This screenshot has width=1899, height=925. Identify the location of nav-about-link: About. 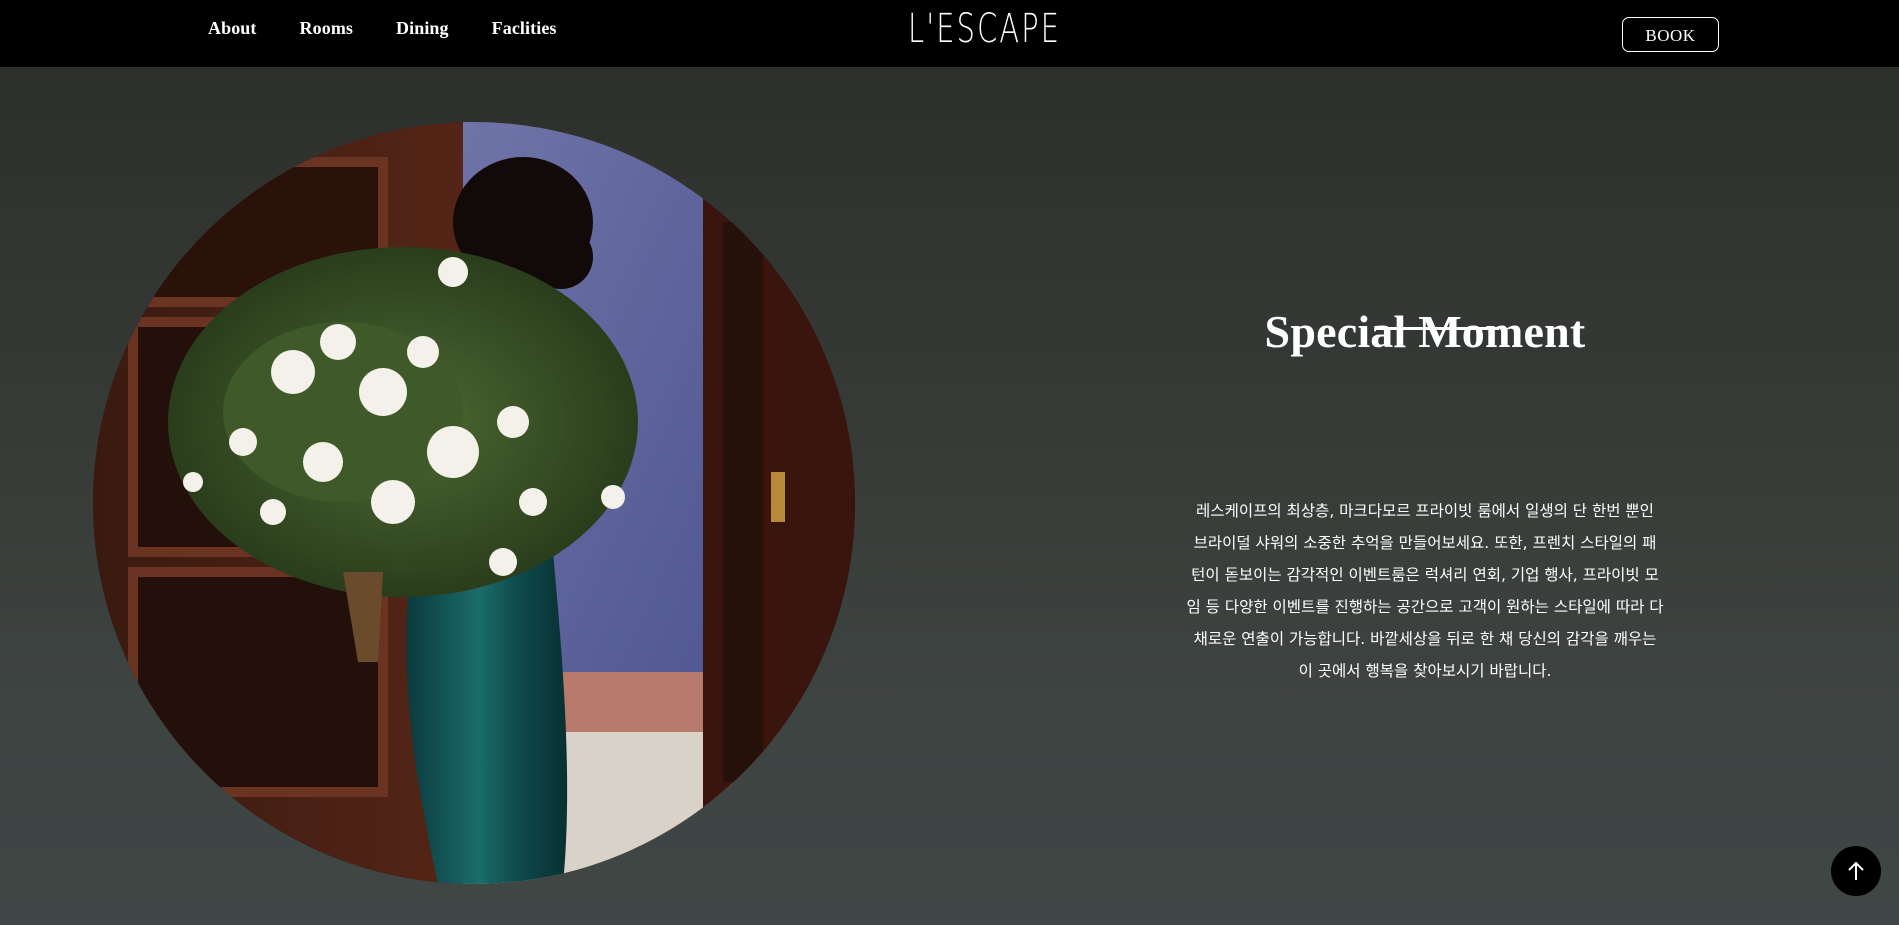
(232, 28).